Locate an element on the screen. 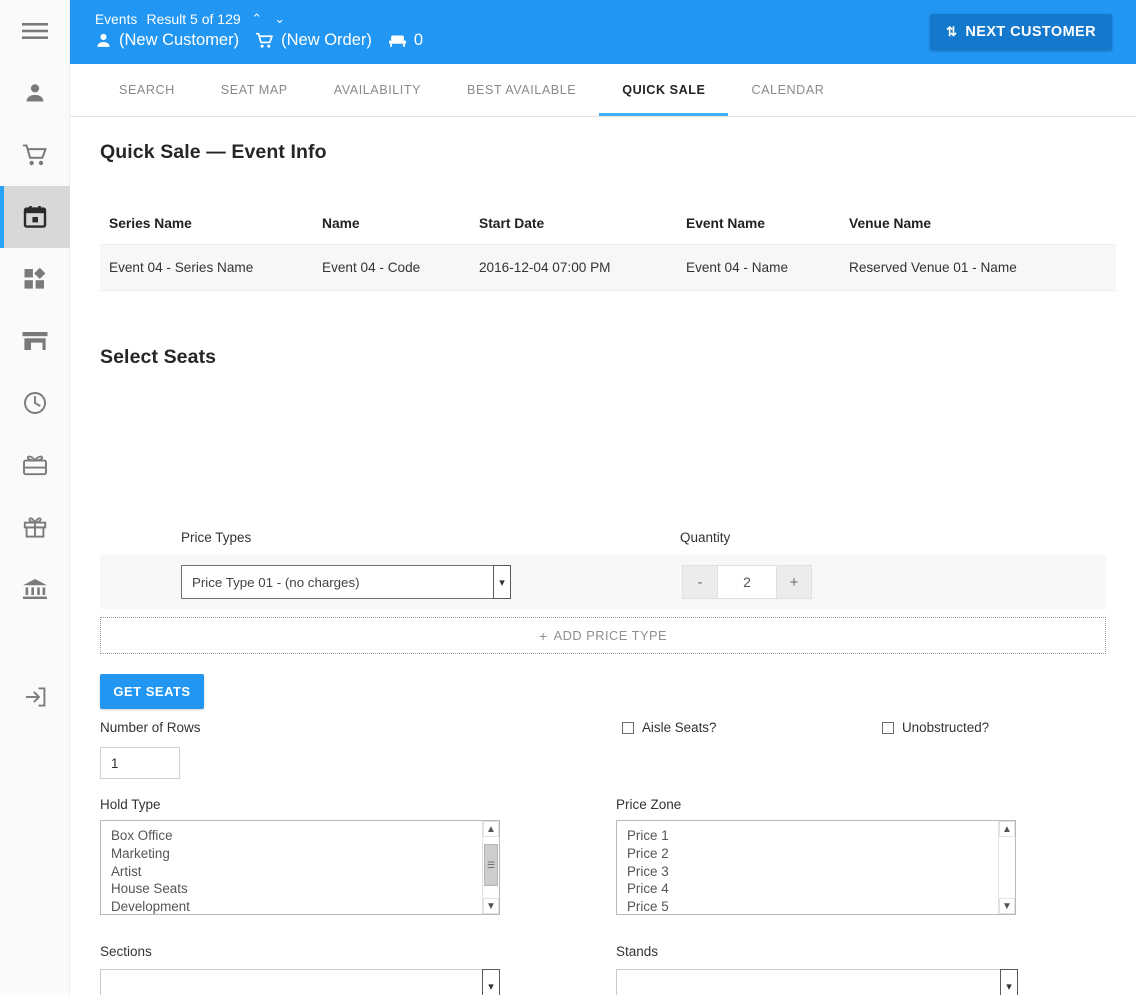 This screenshot has height=995, width=1136. column-header-name: Name is located at coordinates (341, 223).